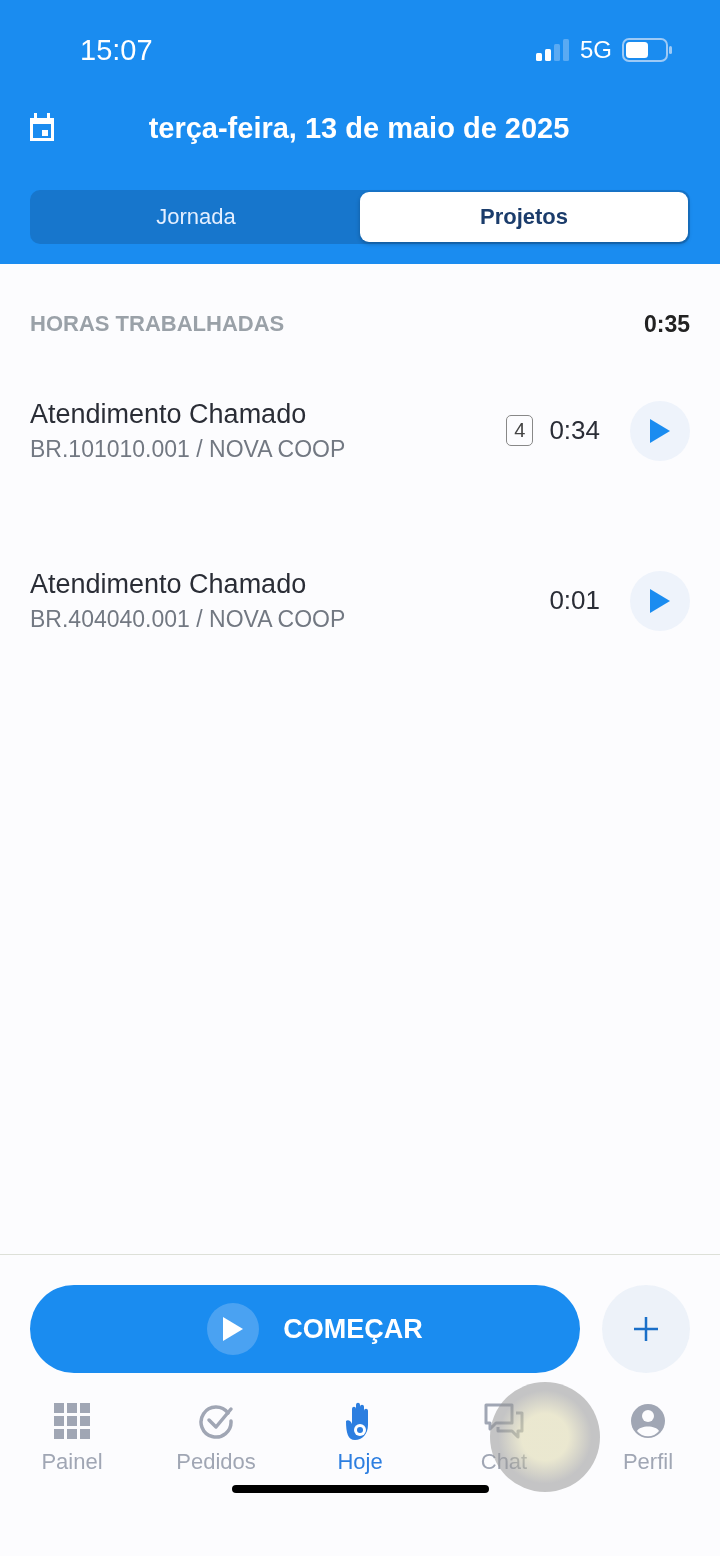 The height and width of the screenshot is (1556, 720). What do you see at coordinates (188, 449) in the screenshot?
I see `project-code: BR.101010.001 / NOVA COOP` at bounding box center [188, 449].